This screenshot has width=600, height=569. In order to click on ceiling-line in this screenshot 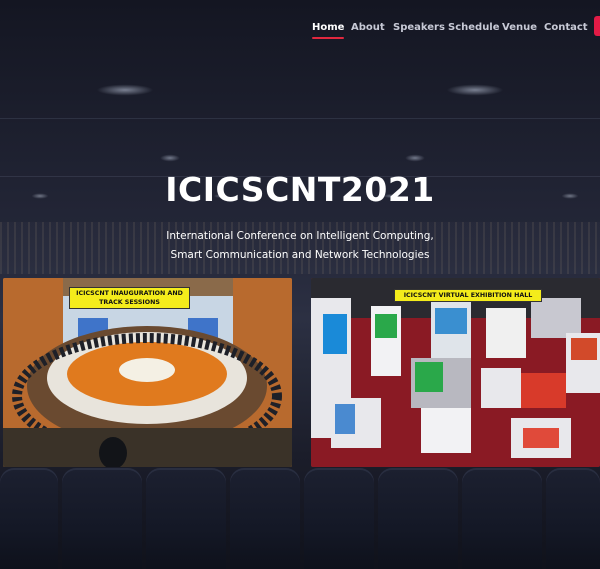, I will do `click(300, 118)`.